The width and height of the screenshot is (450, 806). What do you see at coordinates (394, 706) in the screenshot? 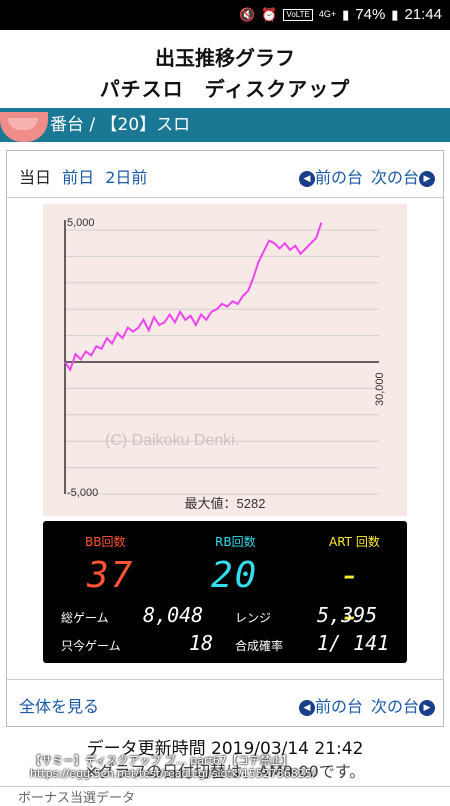
I see `bottom-next-label: 次の台` at bounding box center [394, 706].